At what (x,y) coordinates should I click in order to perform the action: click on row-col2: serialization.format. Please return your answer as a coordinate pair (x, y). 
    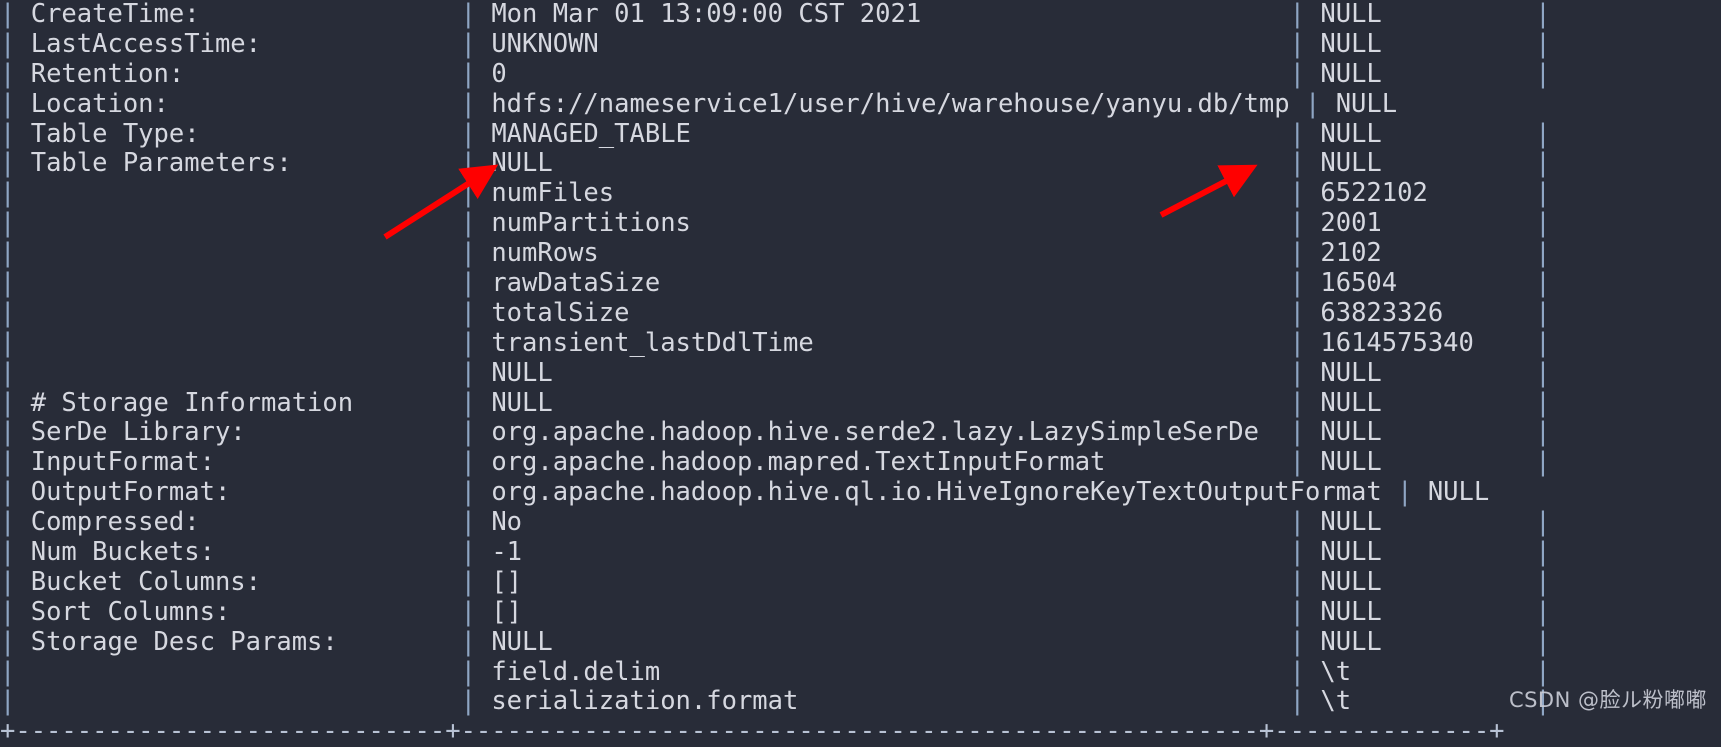
    Looking at the image, I should click on (890, 701).